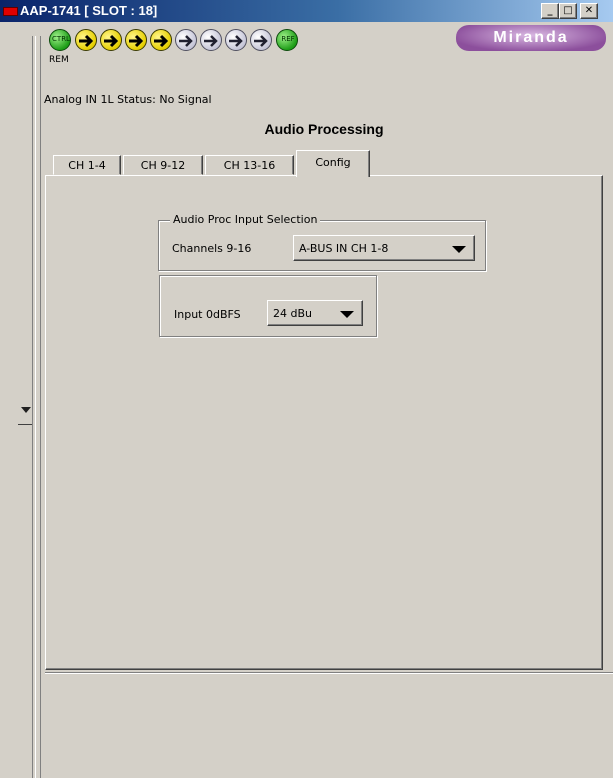  What do you see at coordinates (329, 673) in the screenshot?
I see `divider` at bounding box center [329, 673].